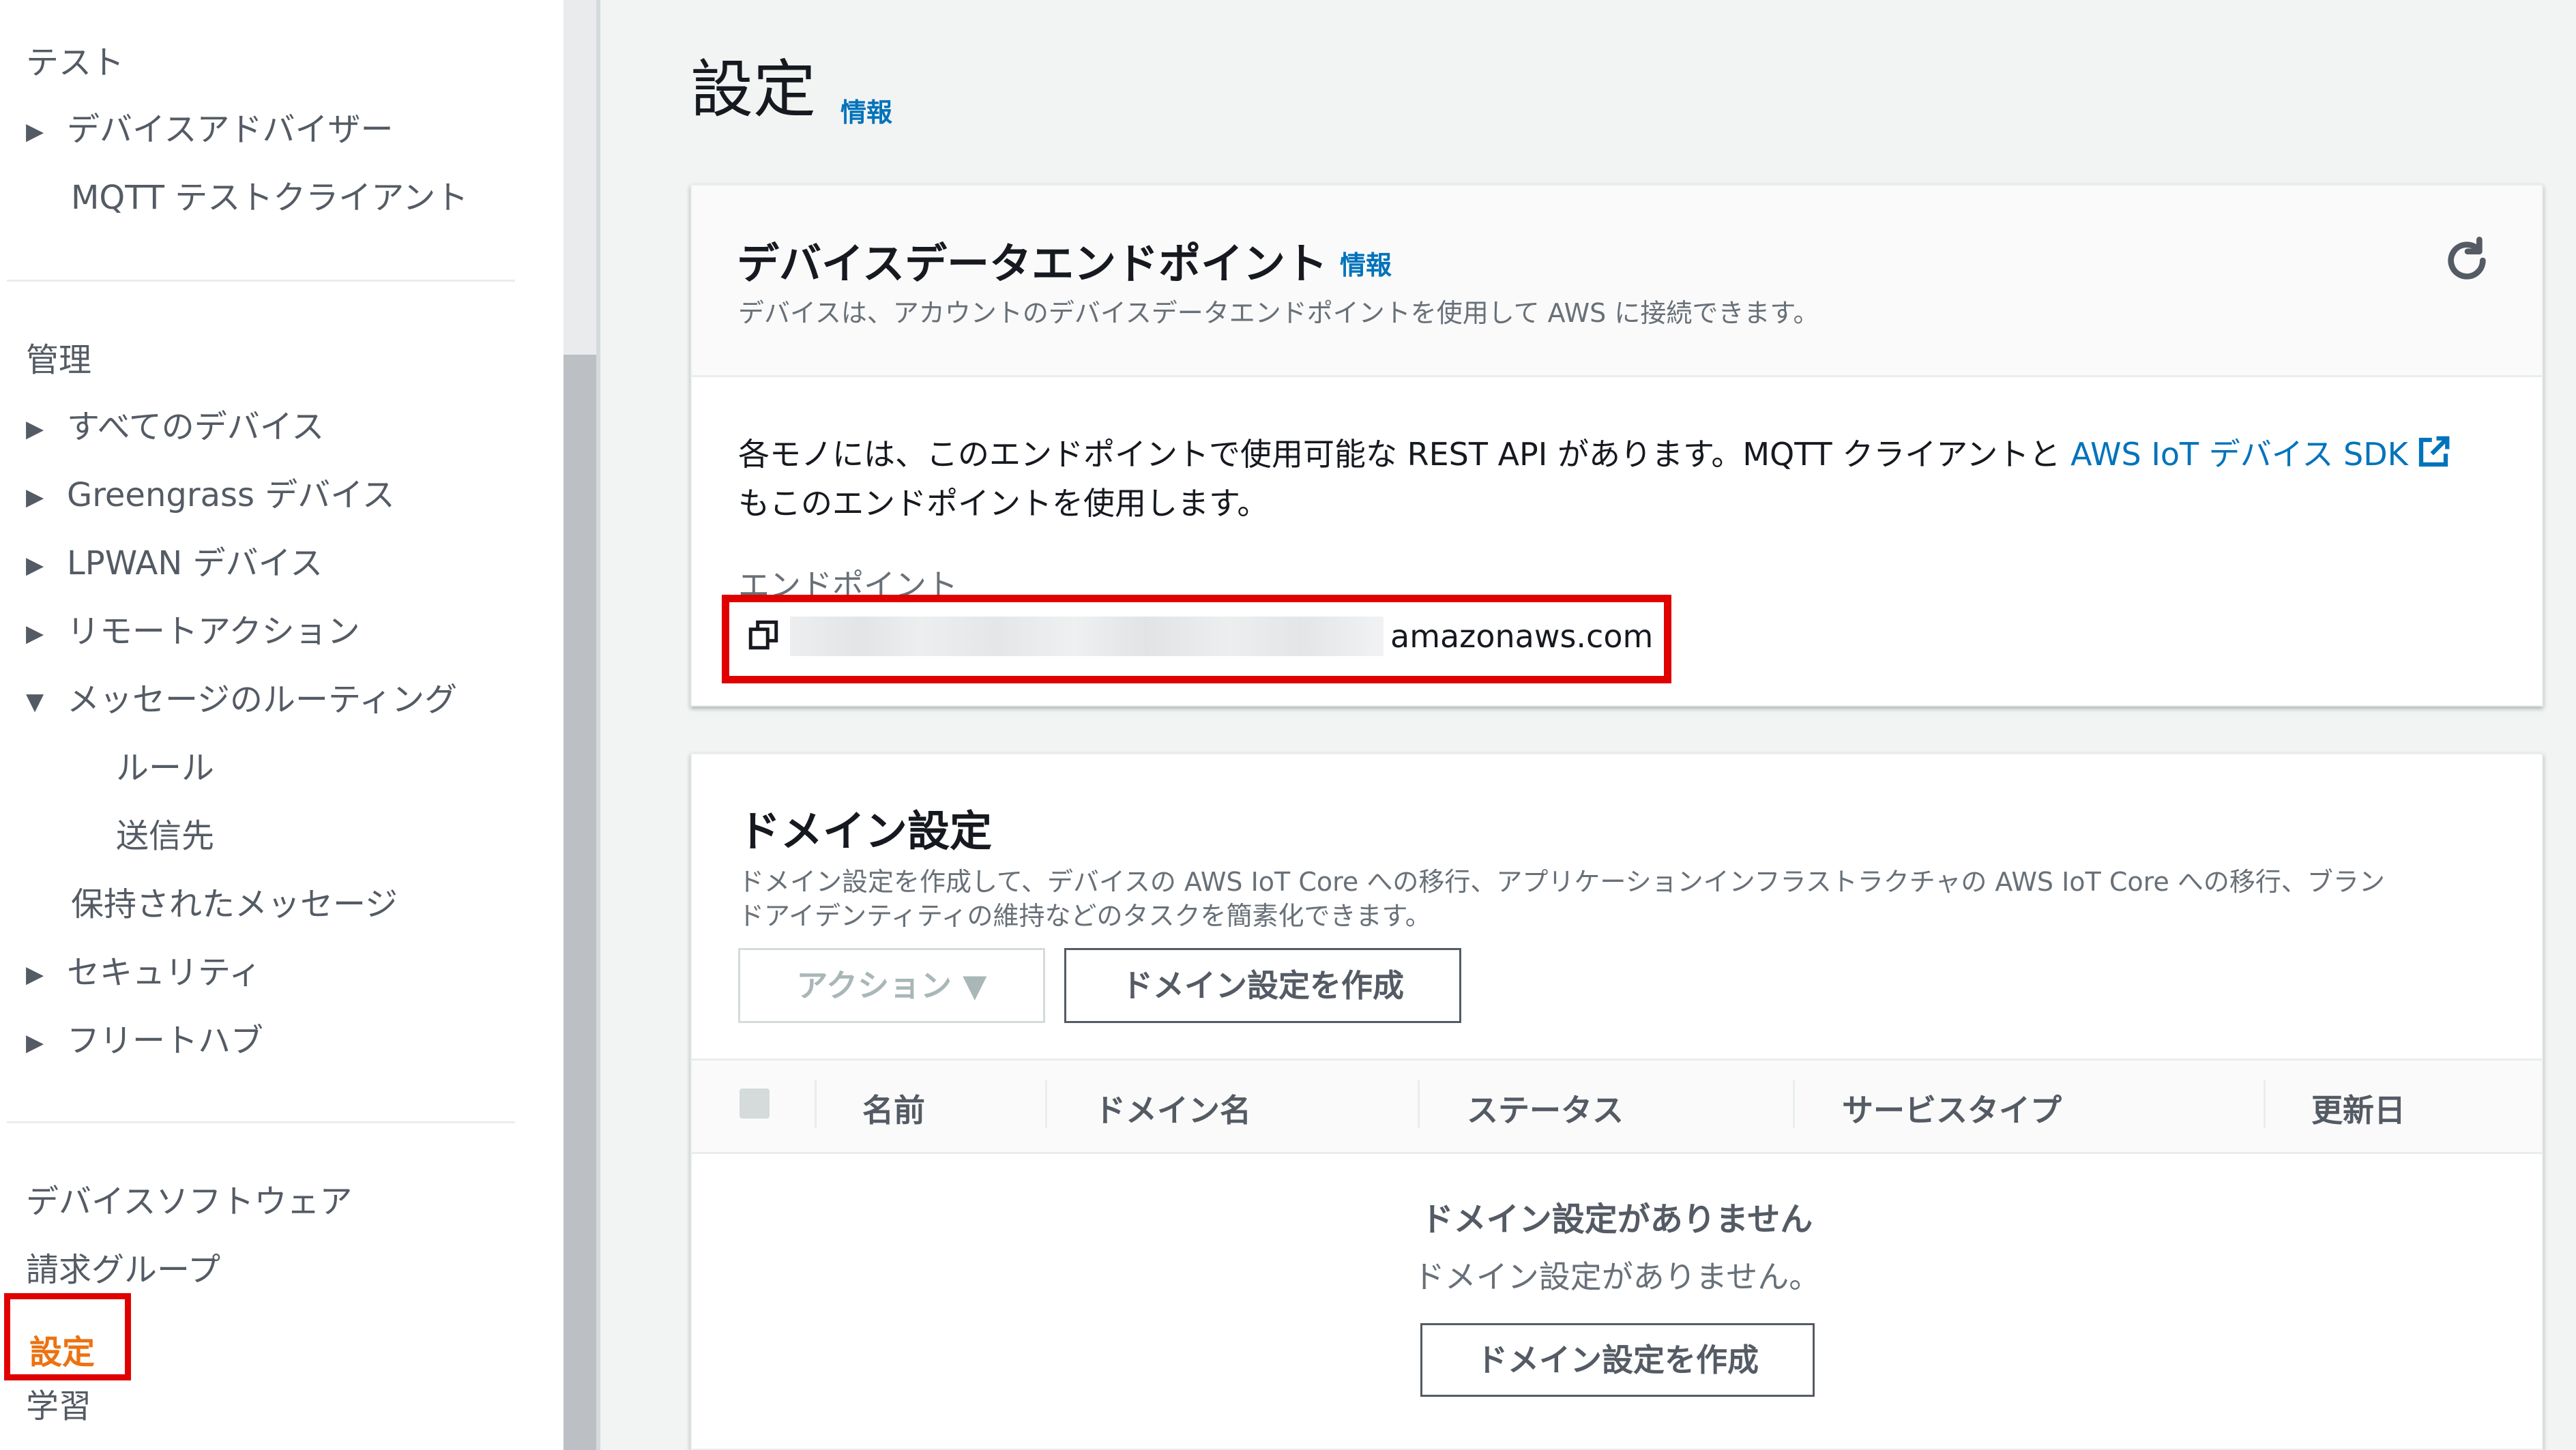 This screenshot has width=2576, height=1450. Describe the element at coordinates (189, 1201) in the screenshot. I see `nav-item-device-software: デバイスソフトウェア` at that location.